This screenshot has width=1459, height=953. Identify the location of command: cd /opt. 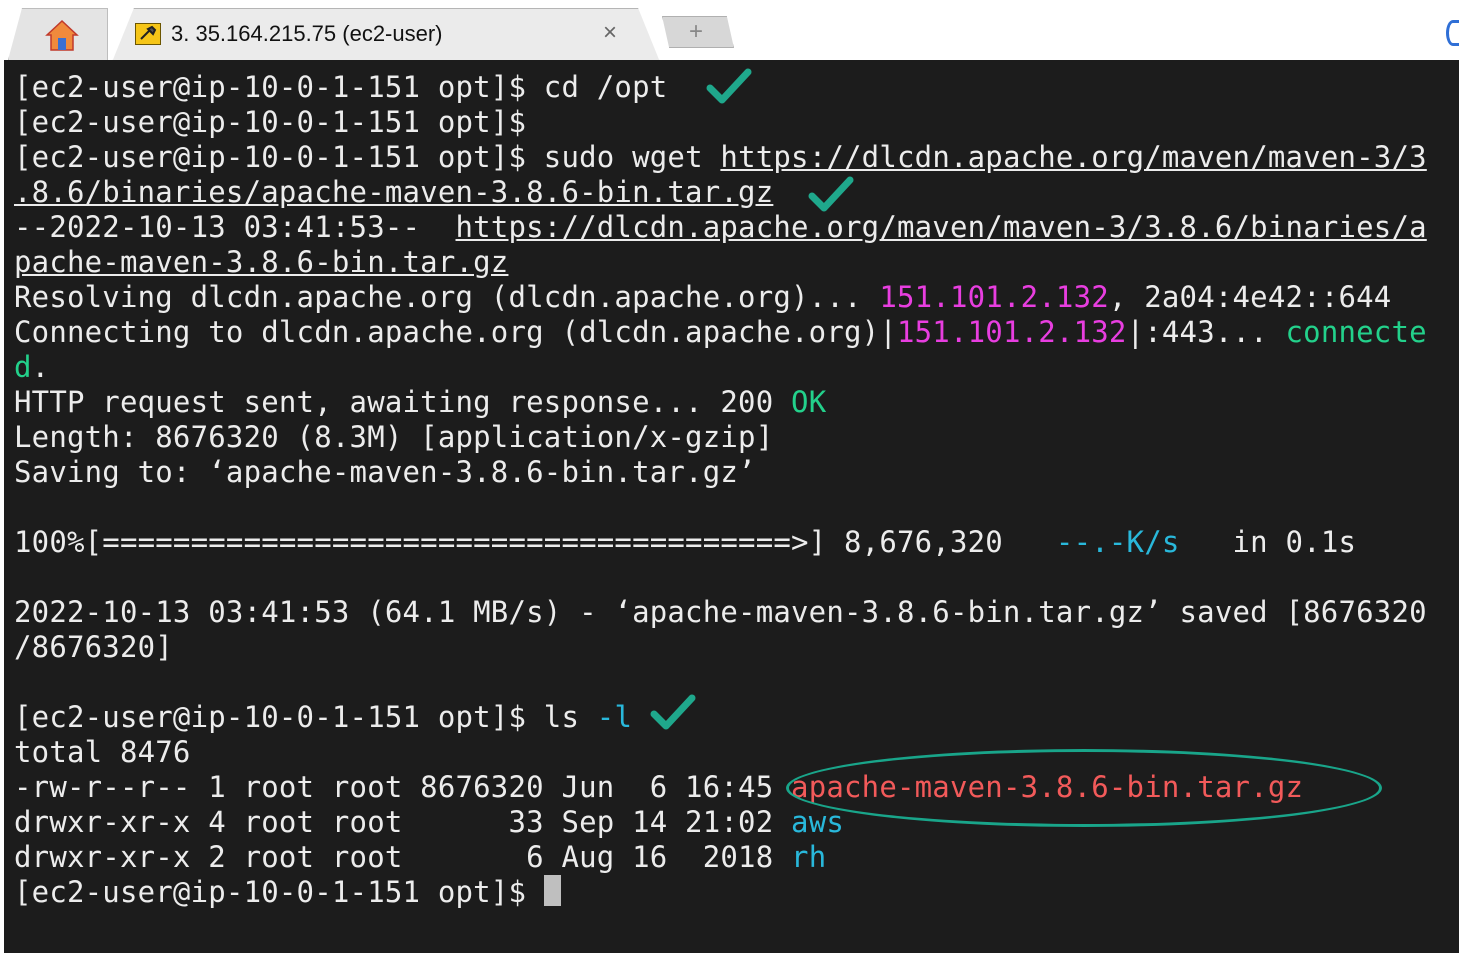
(605, 87).